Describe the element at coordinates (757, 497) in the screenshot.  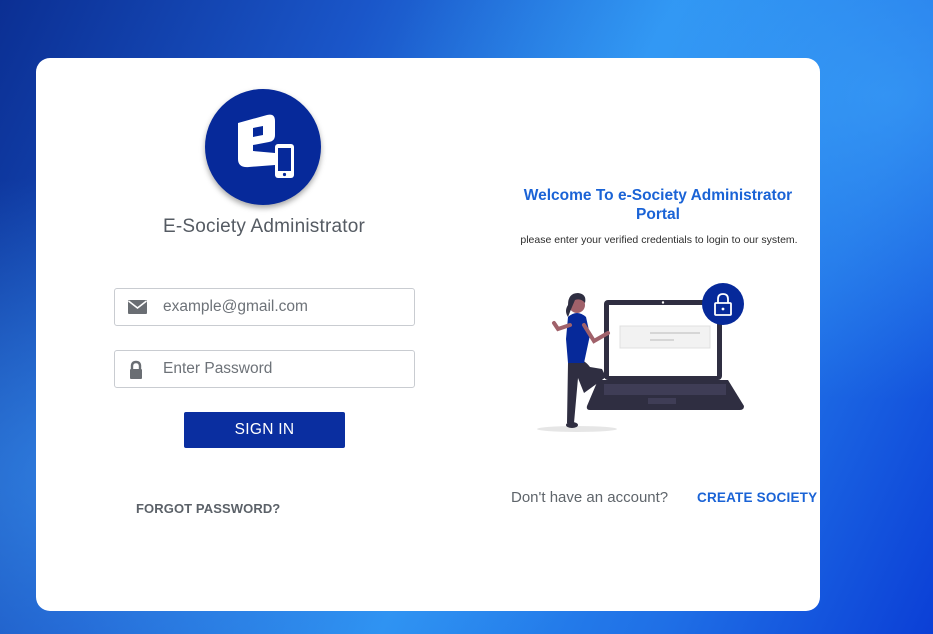
I see `create-society-link: CREATE SOCIETY` at that location.